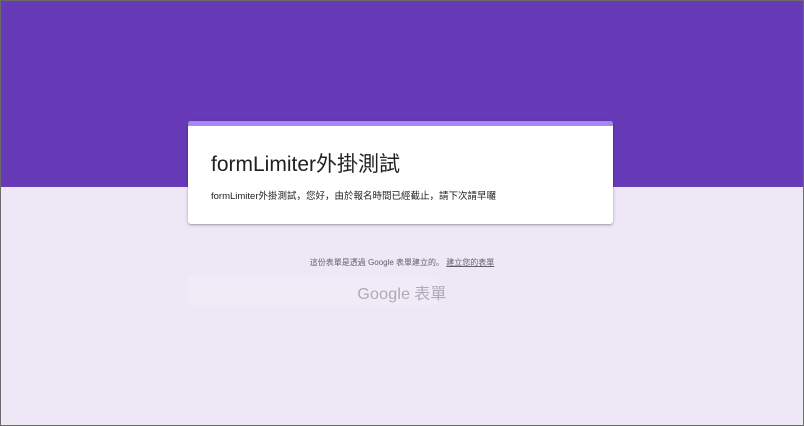 The width and height of the screenshot is (804, 426). I want to click on footer-note: 這份表單是透過 Google 表單建立的。 建立您的表單, so click(402, 262).